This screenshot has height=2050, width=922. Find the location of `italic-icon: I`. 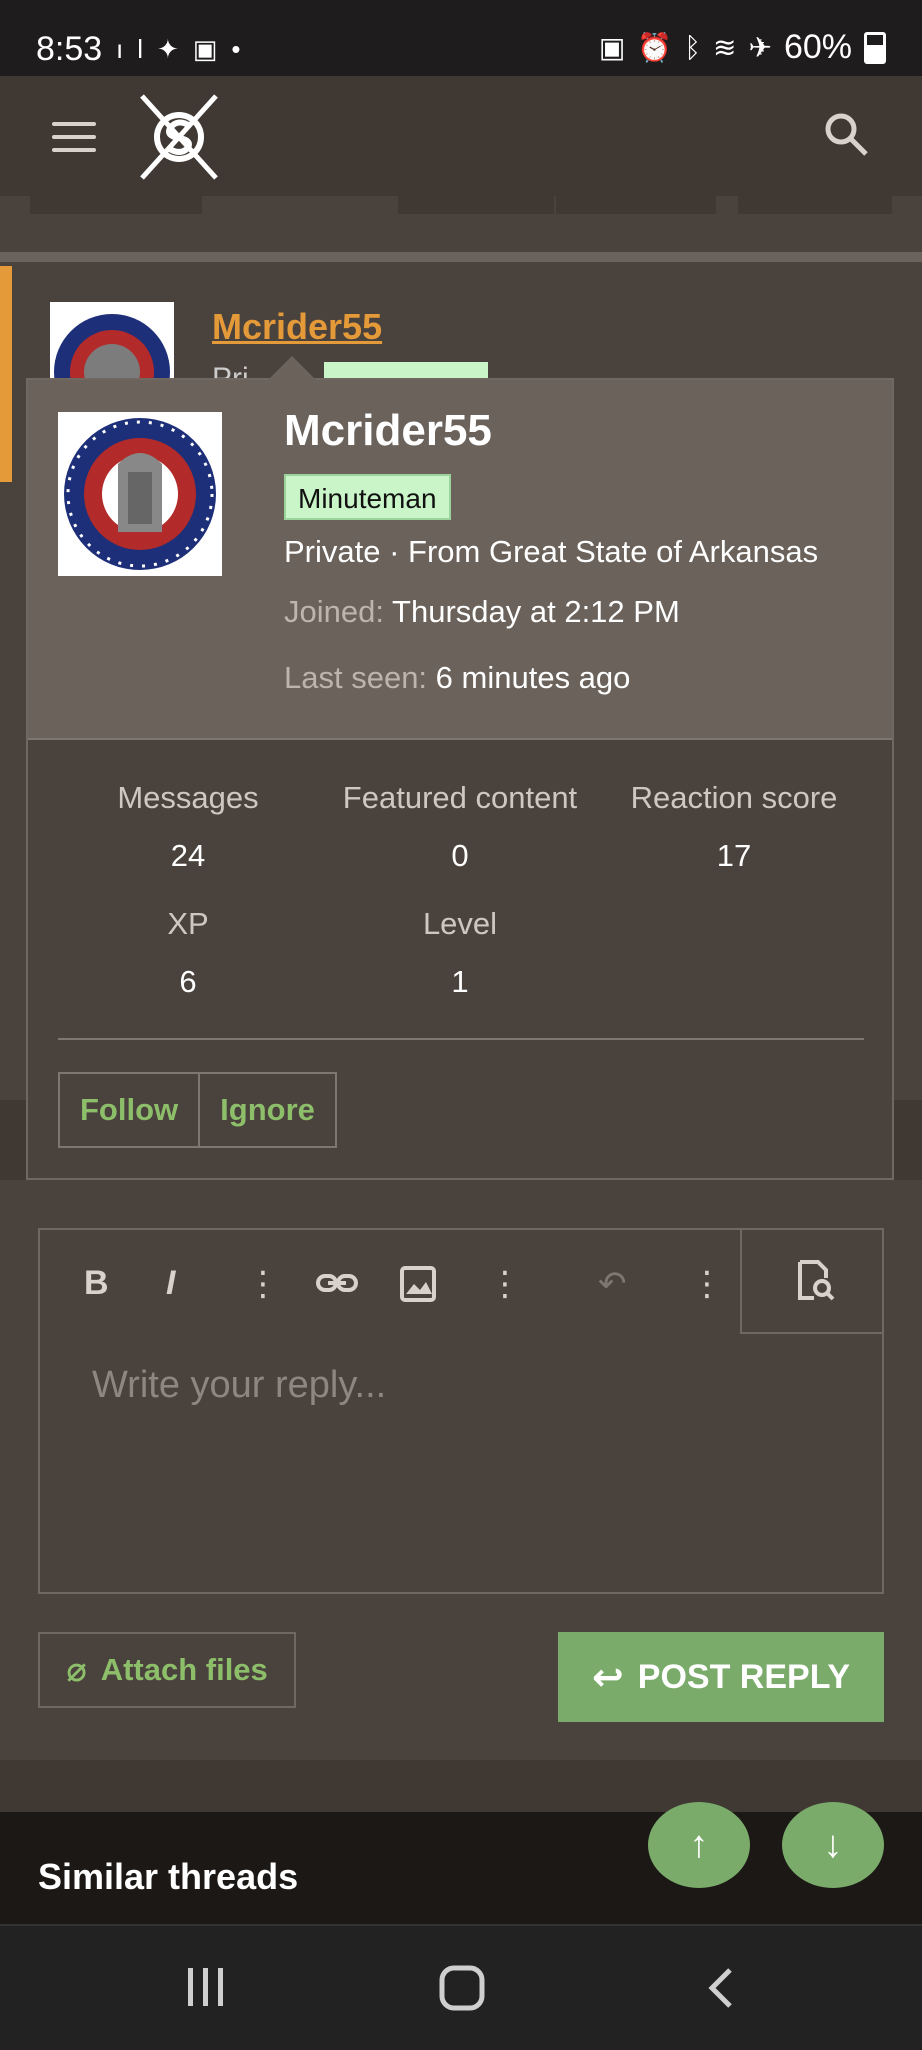

italic-icon: I is located at coordinates (170, 1283).